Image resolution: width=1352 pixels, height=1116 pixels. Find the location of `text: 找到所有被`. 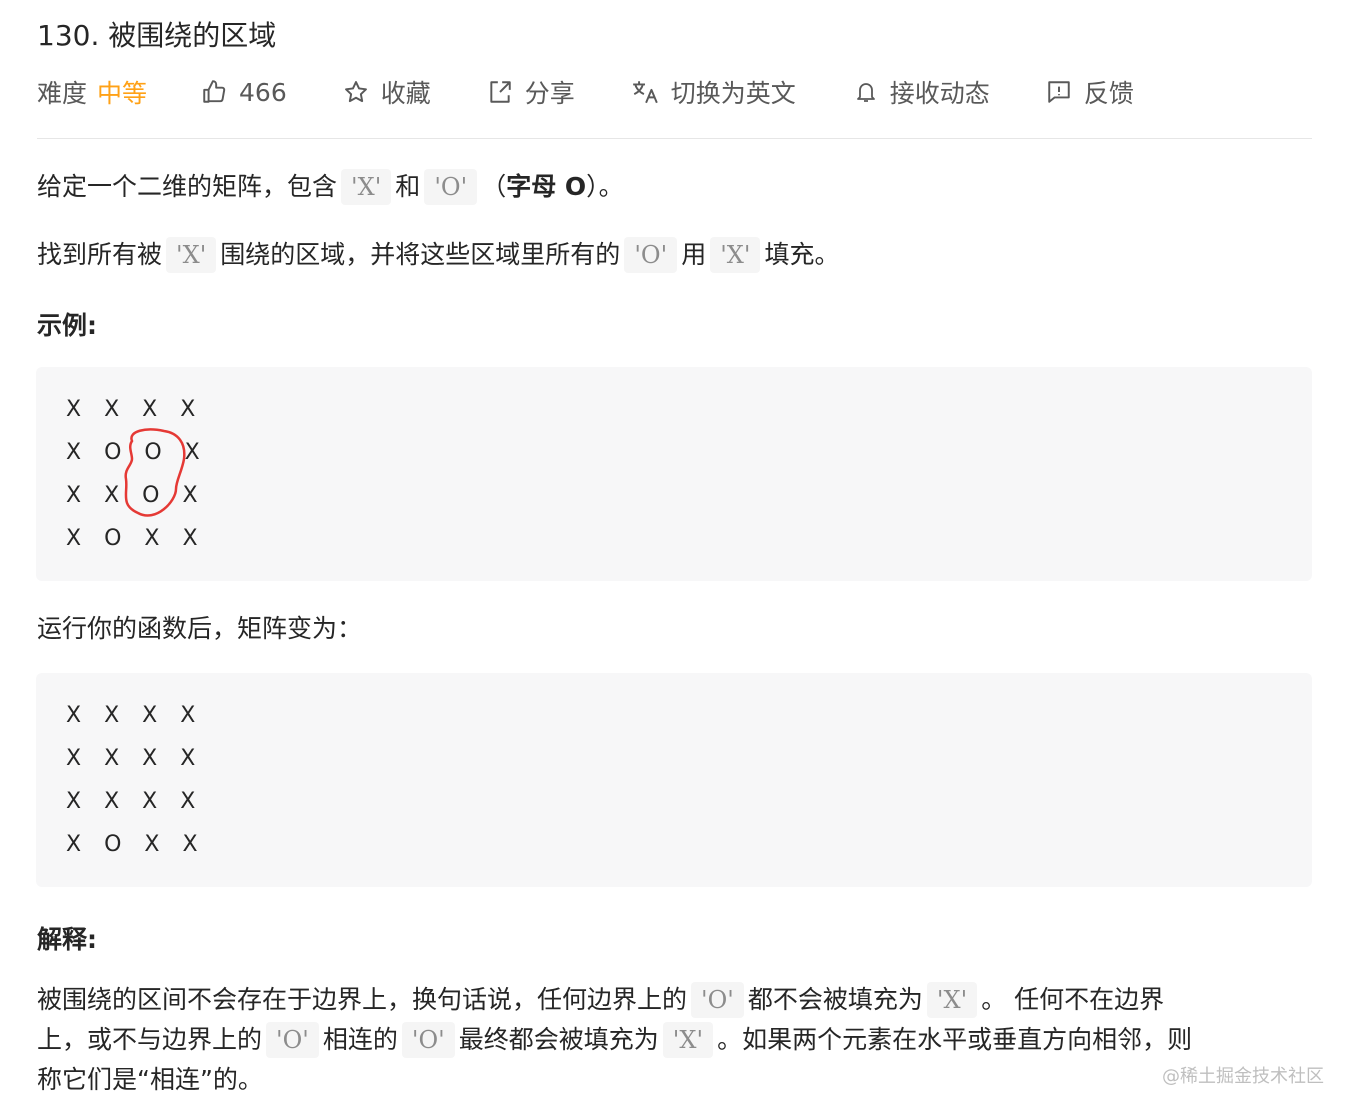

text: 找到所有被 is located at coordinates (100, 254).